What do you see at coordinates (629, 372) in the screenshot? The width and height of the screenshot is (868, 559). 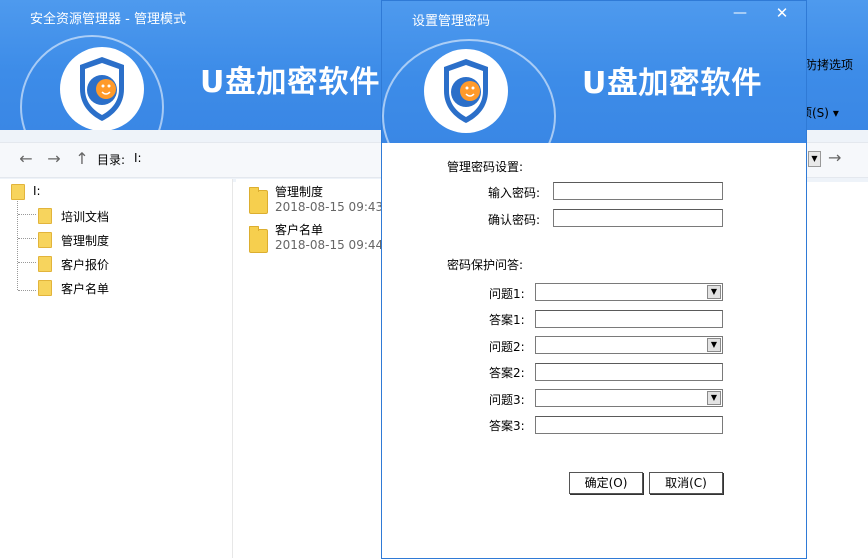 I see `answer2-input` at bounding box center [629, 372].